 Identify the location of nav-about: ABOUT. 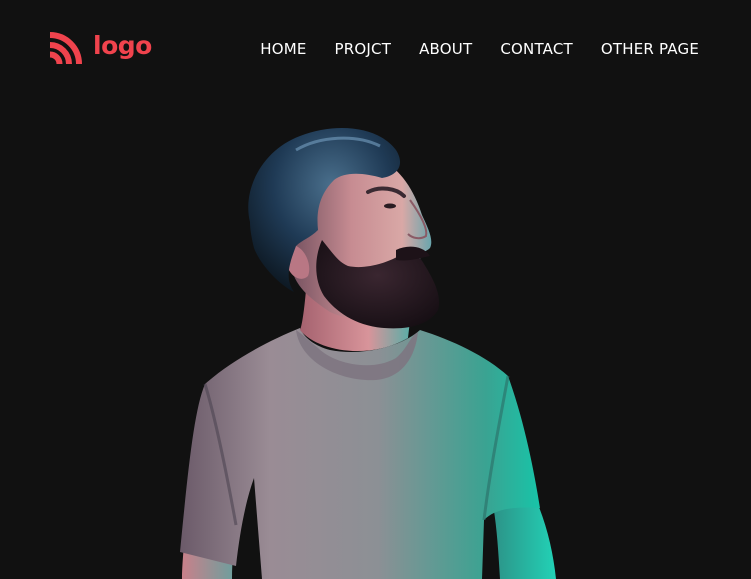
(445, 49).